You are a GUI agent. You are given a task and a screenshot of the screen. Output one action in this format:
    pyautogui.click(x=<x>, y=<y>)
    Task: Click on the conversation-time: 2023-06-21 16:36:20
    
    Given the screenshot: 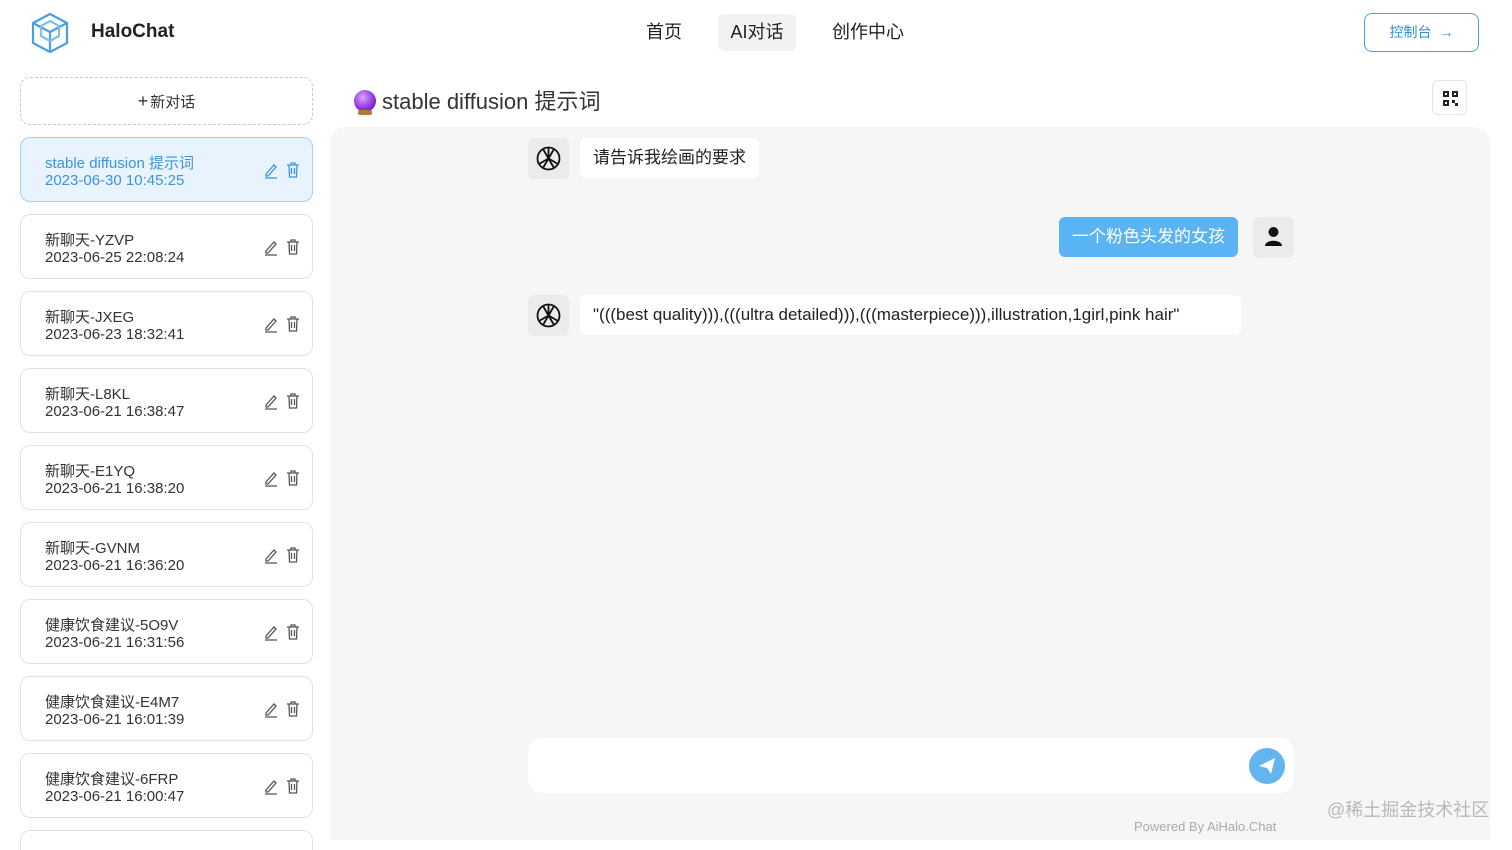 What is the action you would take?
    pyautogui.click(x=115, y=565)
    